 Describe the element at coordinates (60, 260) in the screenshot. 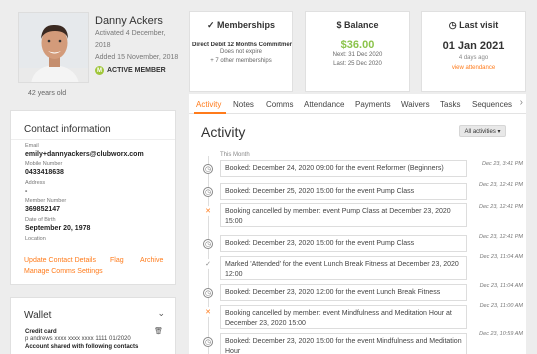

I see `update-contact-details-link: Update Contact Details` at that location.